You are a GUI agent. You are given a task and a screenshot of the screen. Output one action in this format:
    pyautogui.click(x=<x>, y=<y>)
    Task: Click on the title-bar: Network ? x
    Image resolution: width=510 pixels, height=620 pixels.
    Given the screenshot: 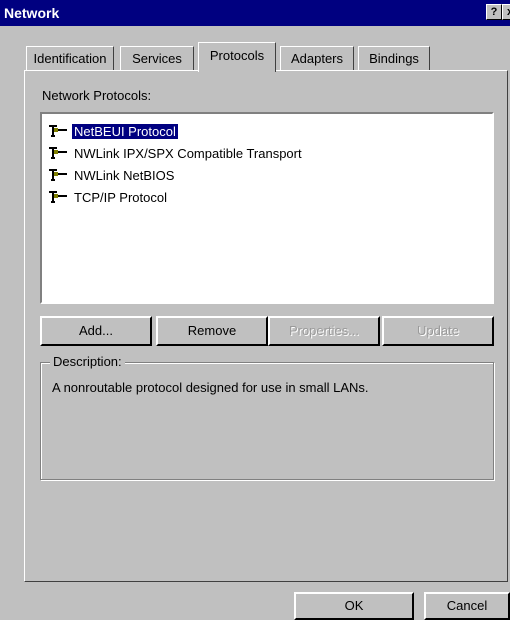 What is the action you would take?
    pyautogui.click(x=255, y=13)
    